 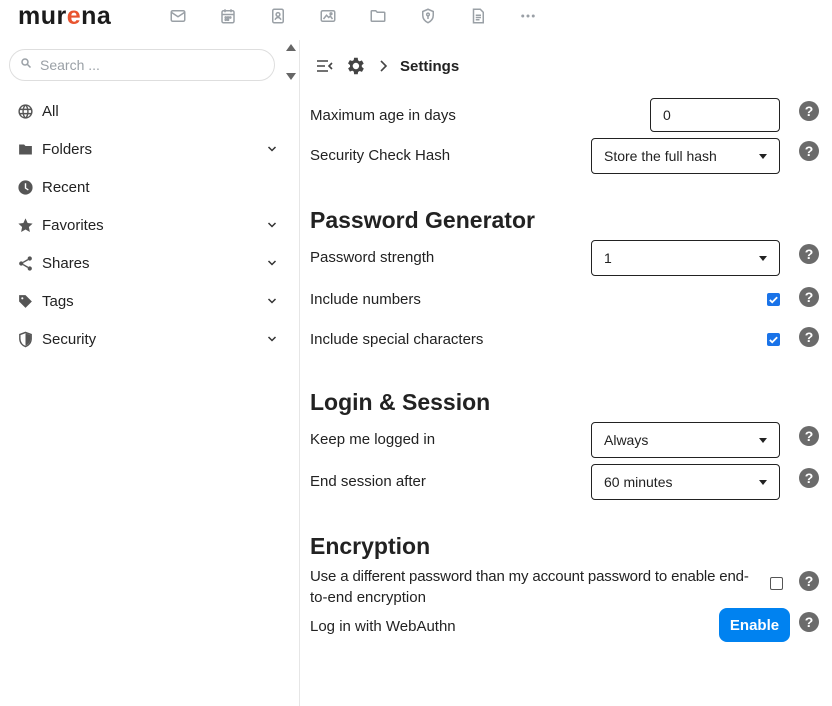 What do you see at coordinates (430, 66) in the screenshot?
I see `page-title: Settings` at bounding box center [430, 66].